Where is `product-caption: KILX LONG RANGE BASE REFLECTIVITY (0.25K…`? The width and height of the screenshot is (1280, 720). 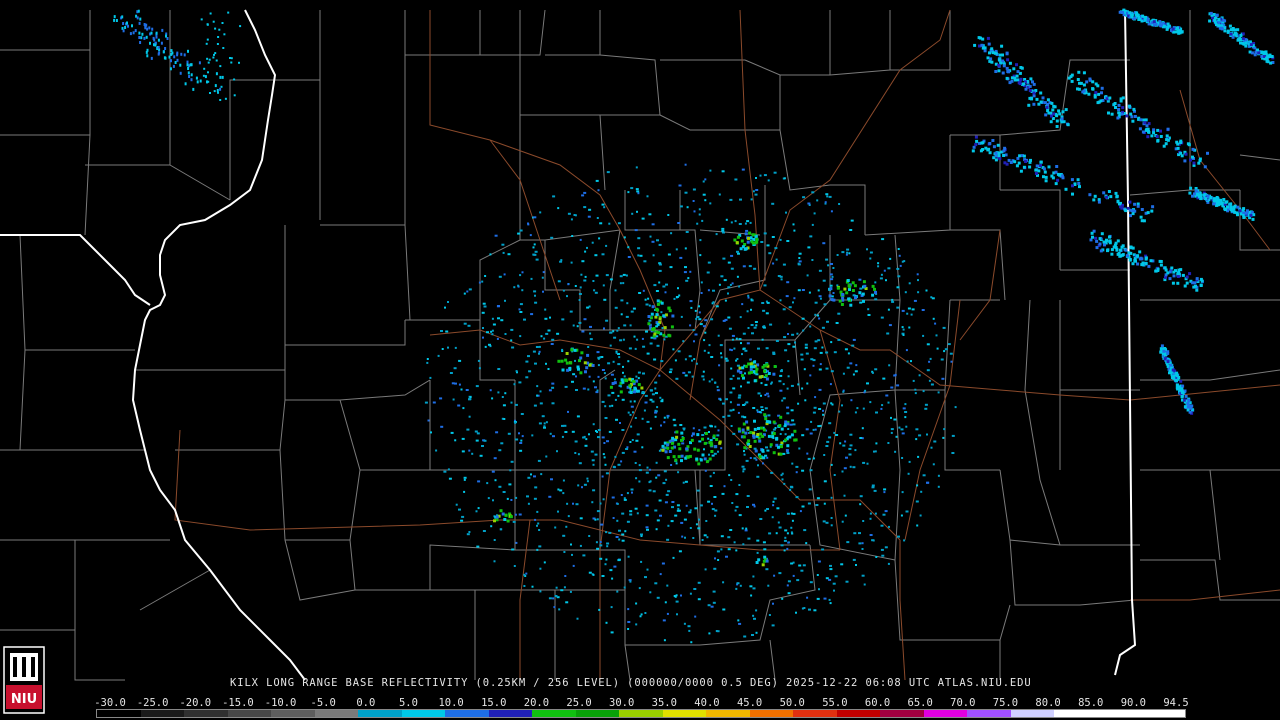 product-caption: KILX LONG RANGE BASE REFLECTIVITY (0.25K… is located at coordinates (631, 683).